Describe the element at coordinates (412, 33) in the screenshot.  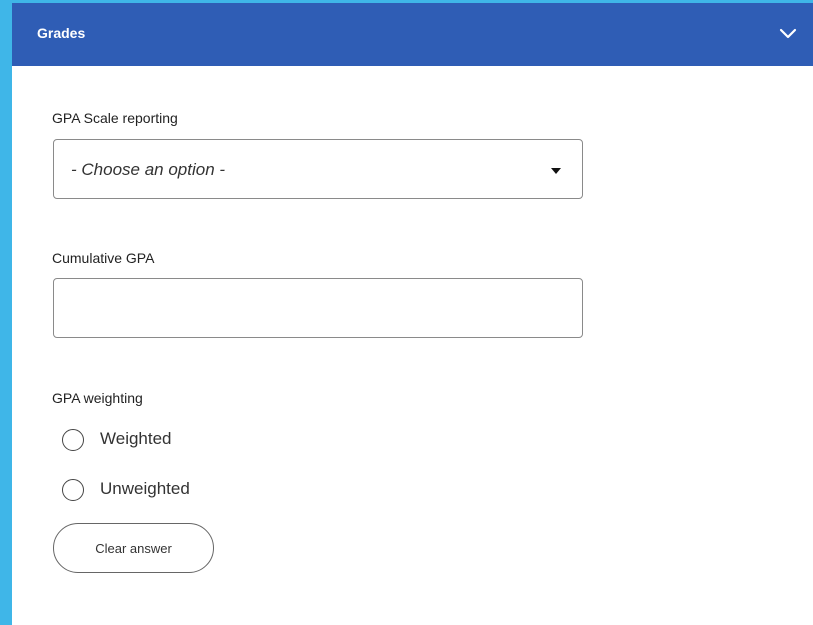
I see `grades-section-header: Grades` at that location.